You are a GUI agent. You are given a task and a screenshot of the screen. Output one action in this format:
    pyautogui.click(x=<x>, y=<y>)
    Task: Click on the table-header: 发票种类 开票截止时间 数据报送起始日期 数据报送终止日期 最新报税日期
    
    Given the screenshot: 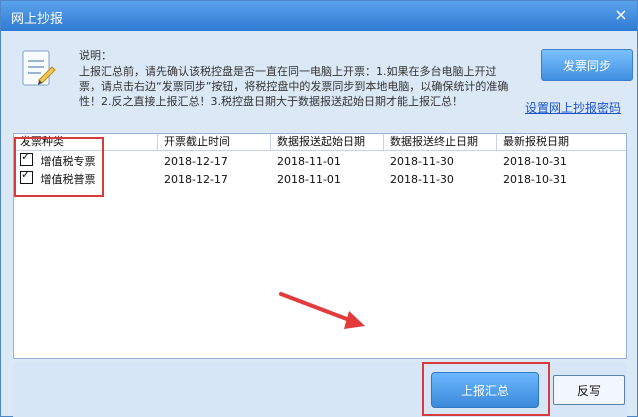 What is the action you would take?
    pyautogui.click(x=320, y=142)
    